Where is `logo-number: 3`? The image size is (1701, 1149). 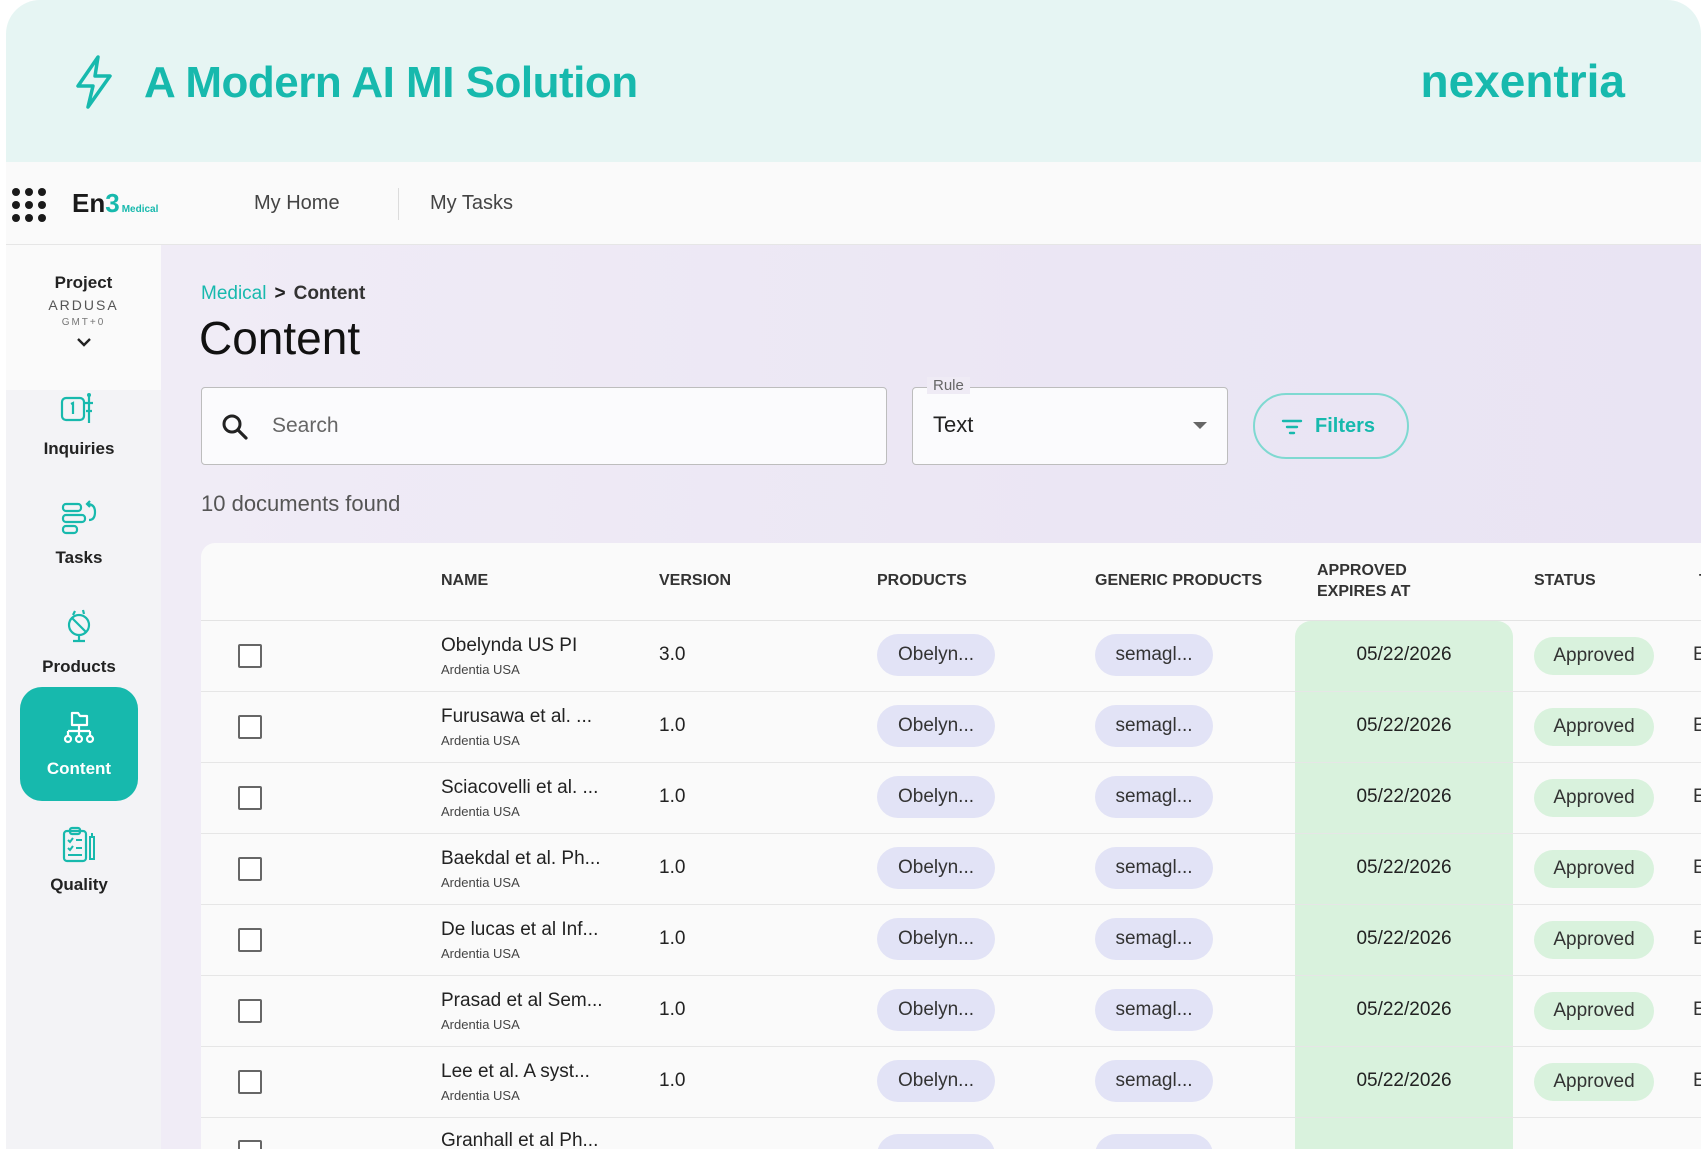
logo-number: 3 is located at coordinates (112, 203).